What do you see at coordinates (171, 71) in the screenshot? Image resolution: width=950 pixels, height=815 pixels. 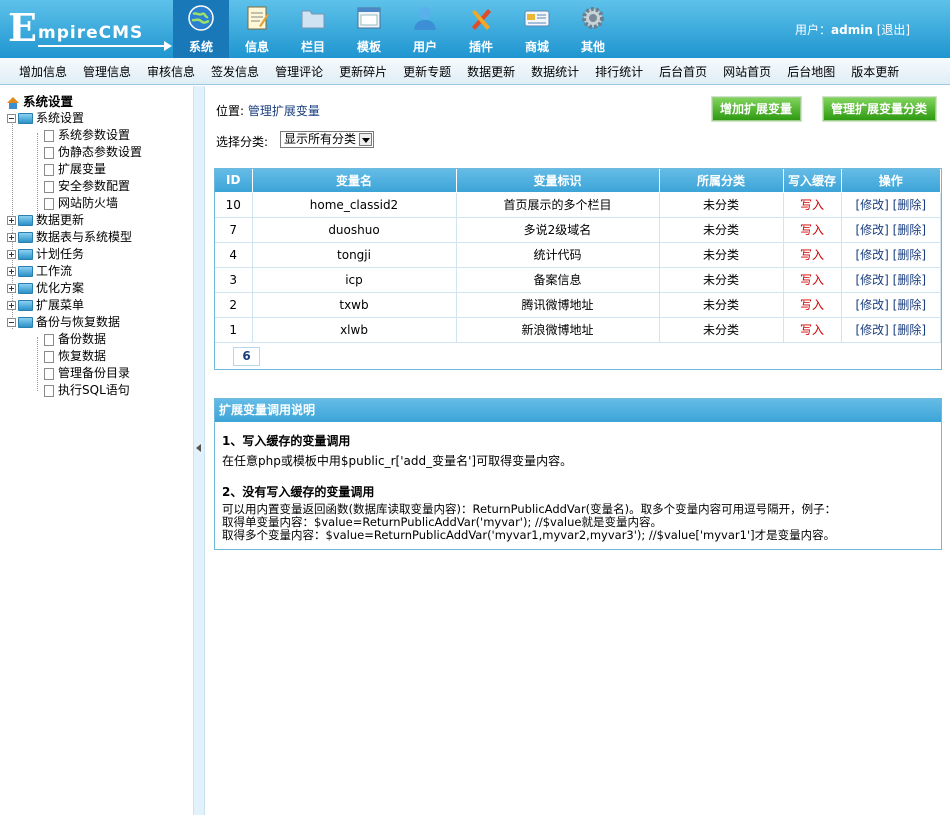 I see `subnav-review-info: 审核信息` at bounding box center [171, 71].